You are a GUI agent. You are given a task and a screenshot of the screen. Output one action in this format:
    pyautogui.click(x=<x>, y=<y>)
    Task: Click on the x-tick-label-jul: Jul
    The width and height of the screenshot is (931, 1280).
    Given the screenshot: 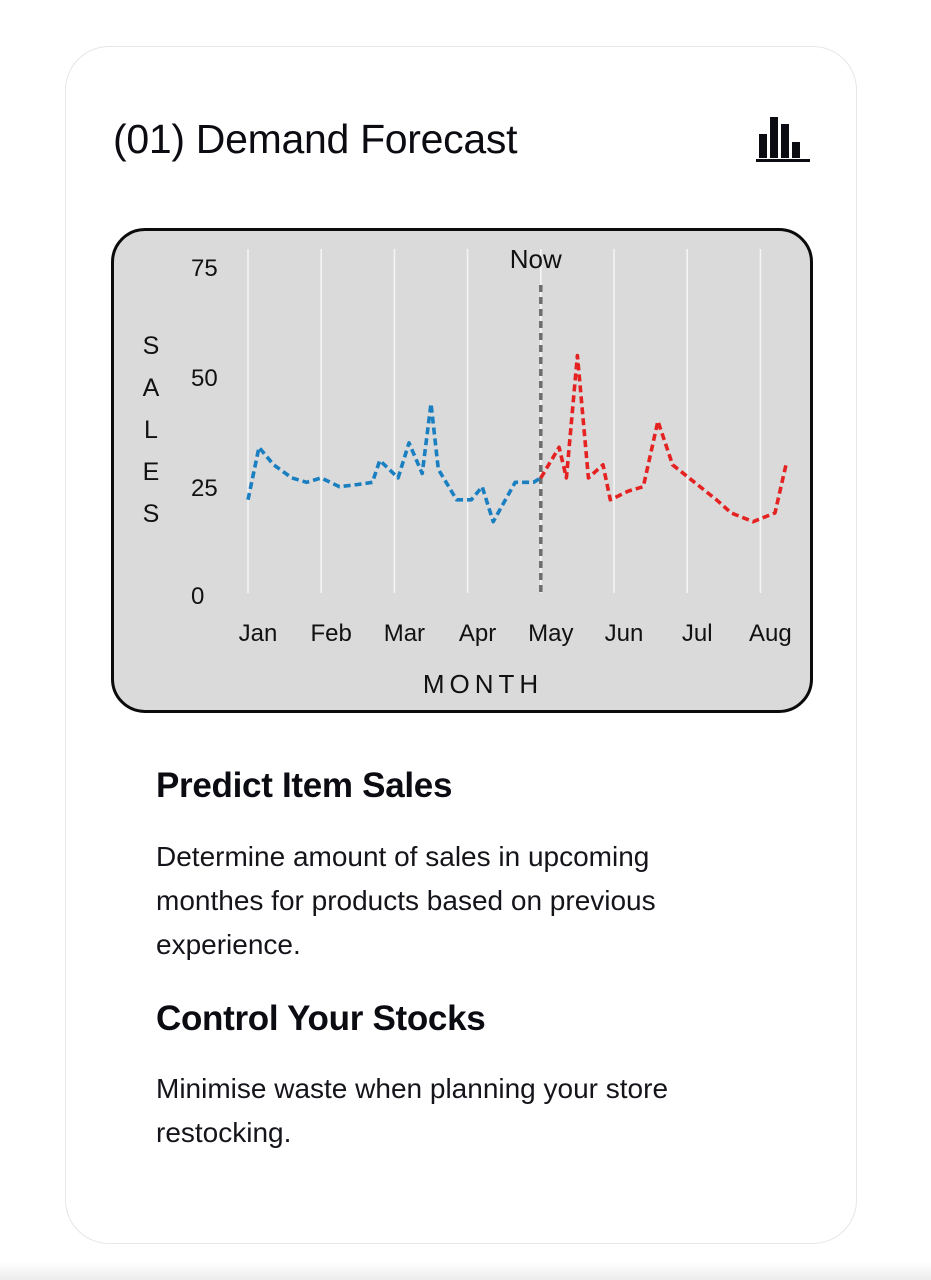 What is the action you would take?
    pyautogui.click(x=697, y=633)
    